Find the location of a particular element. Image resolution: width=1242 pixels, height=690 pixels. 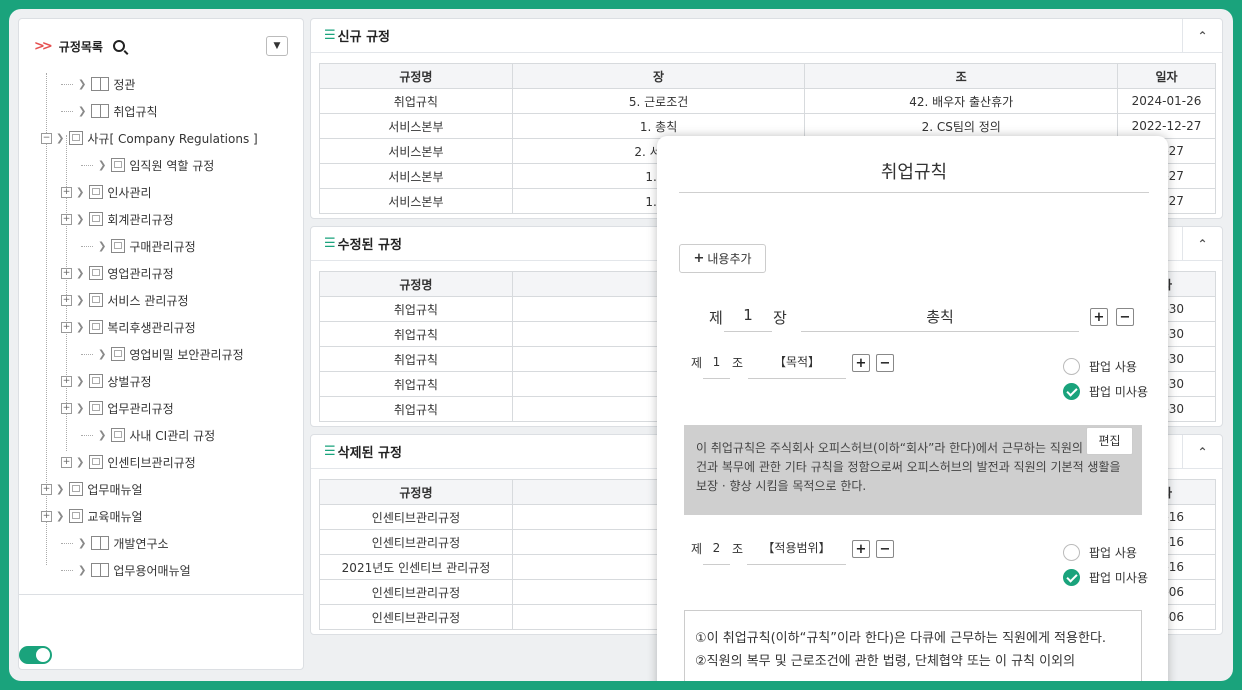

chapter-prefix: 제 is located at coordinates (716, 318).